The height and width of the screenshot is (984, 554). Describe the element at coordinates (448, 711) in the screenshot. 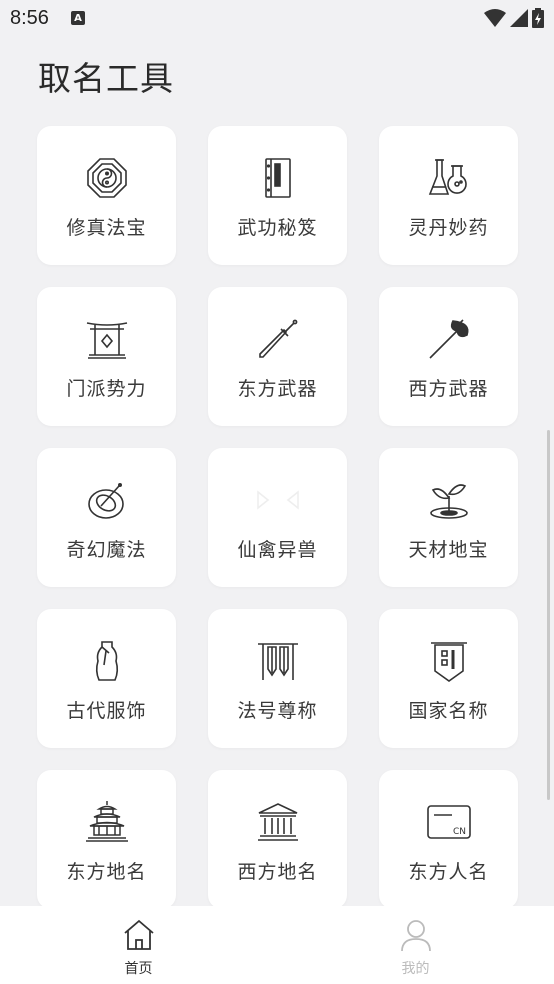

I see `tool-label: 国家名称` at that location.